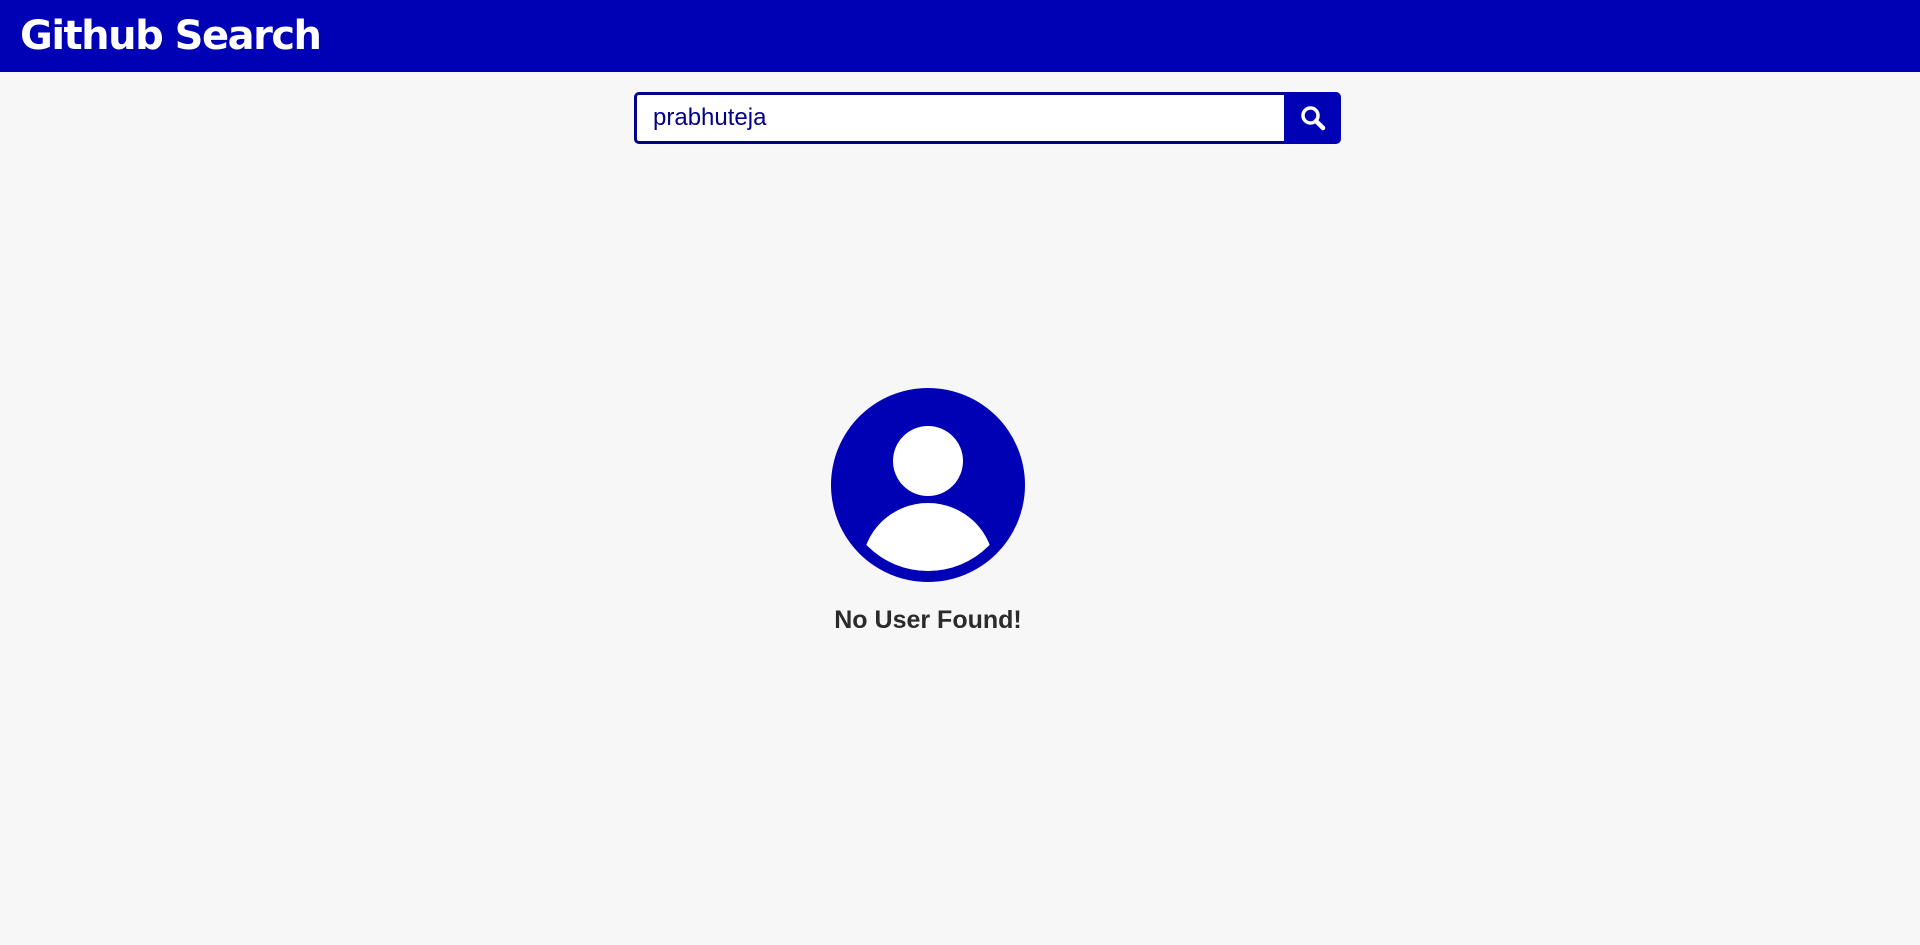 Image resolution: width=1920 pixels, height=945 pixels. I want to click on search-input, so click(959, 118).